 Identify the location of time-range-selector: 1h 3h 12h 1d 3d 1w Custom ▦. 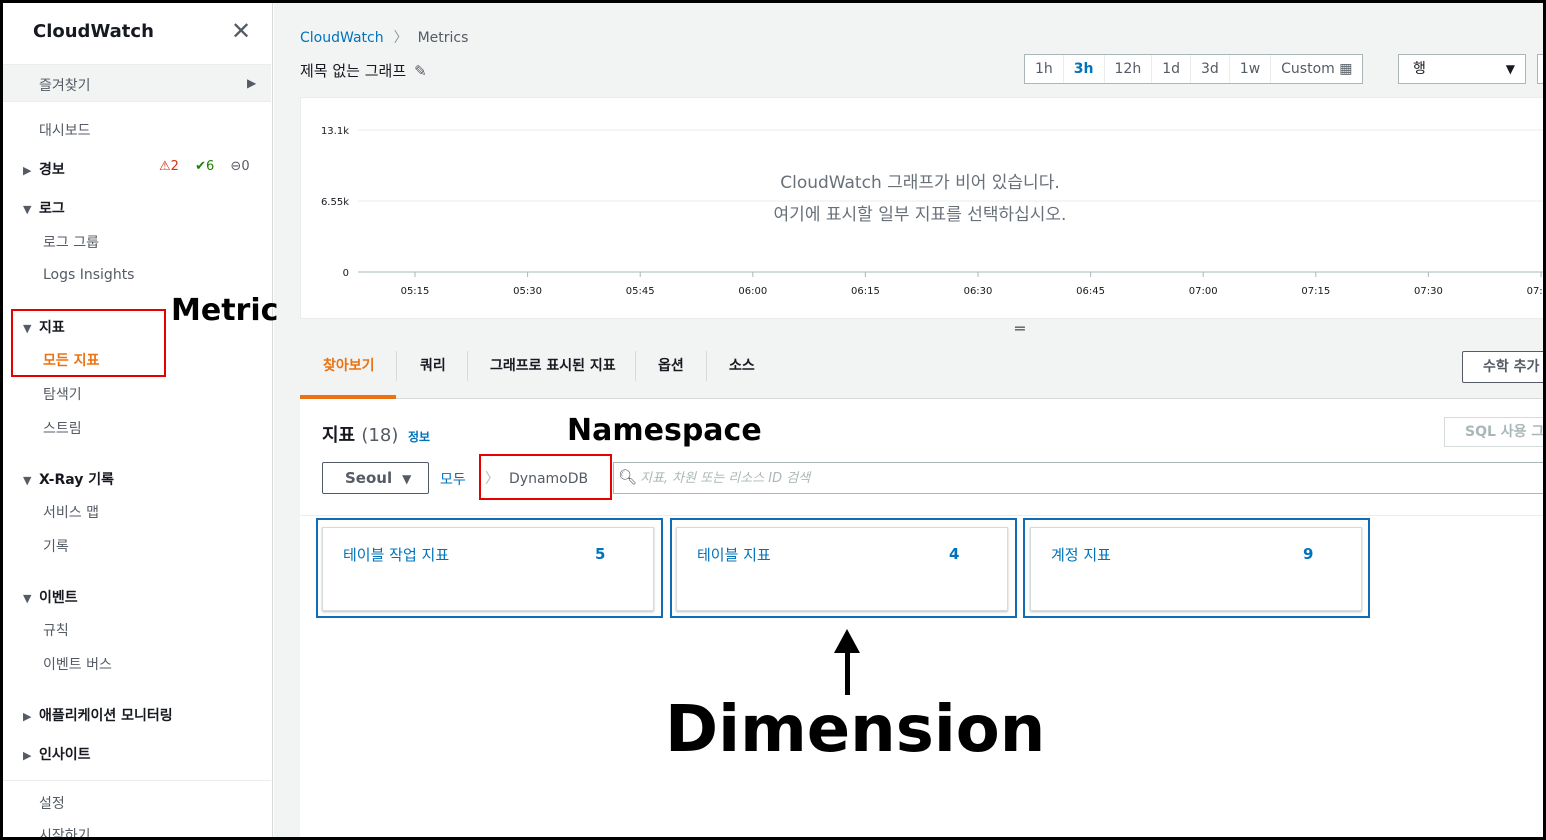
(1194, 69).